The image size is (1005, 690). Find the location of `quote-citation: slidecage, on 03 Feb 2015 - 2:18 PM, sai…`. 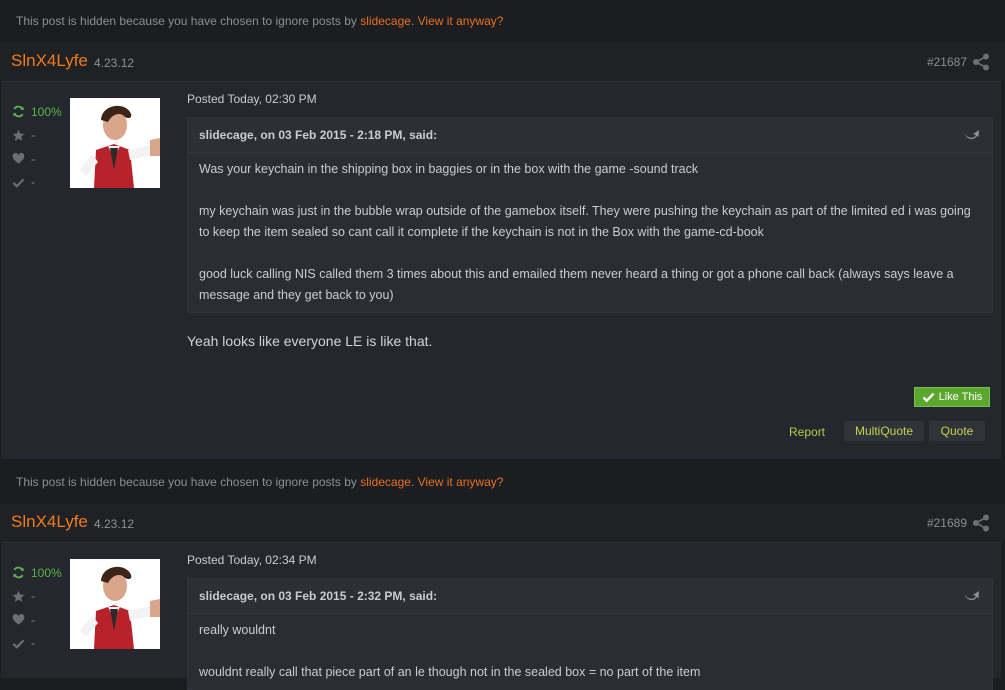

quote-citation: slidecage, on 03 Feb 2015 - 2:18 PM, sai… is located at coordinates (318, 135).